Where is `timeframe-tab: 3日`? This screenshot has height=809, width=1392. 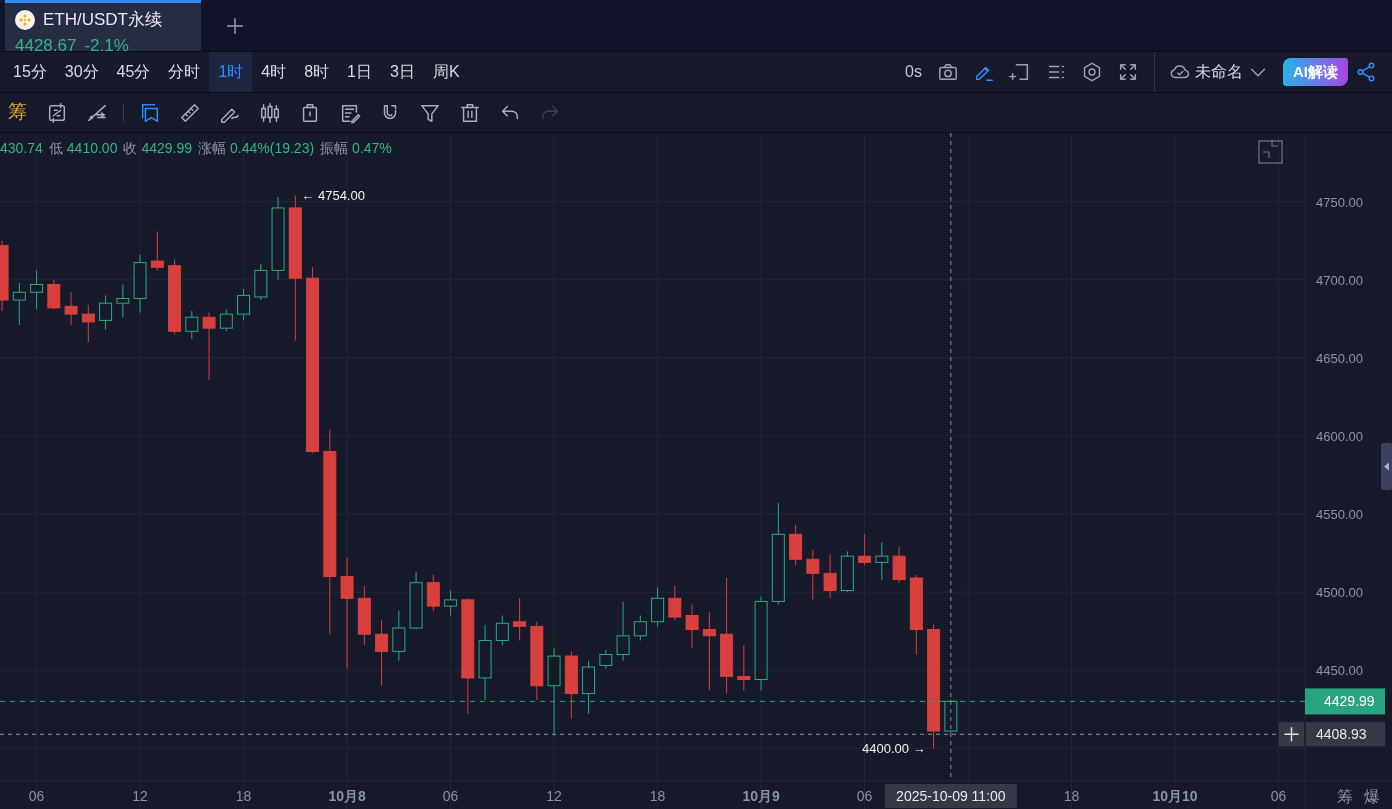 timeframe-tab: 3日 is located at coordinates (402, 72).